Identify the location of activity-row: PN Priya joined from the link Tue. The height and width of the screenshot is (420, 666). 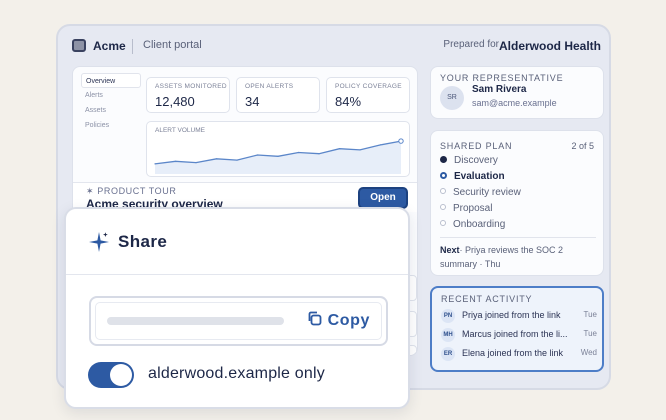
(519, 316).